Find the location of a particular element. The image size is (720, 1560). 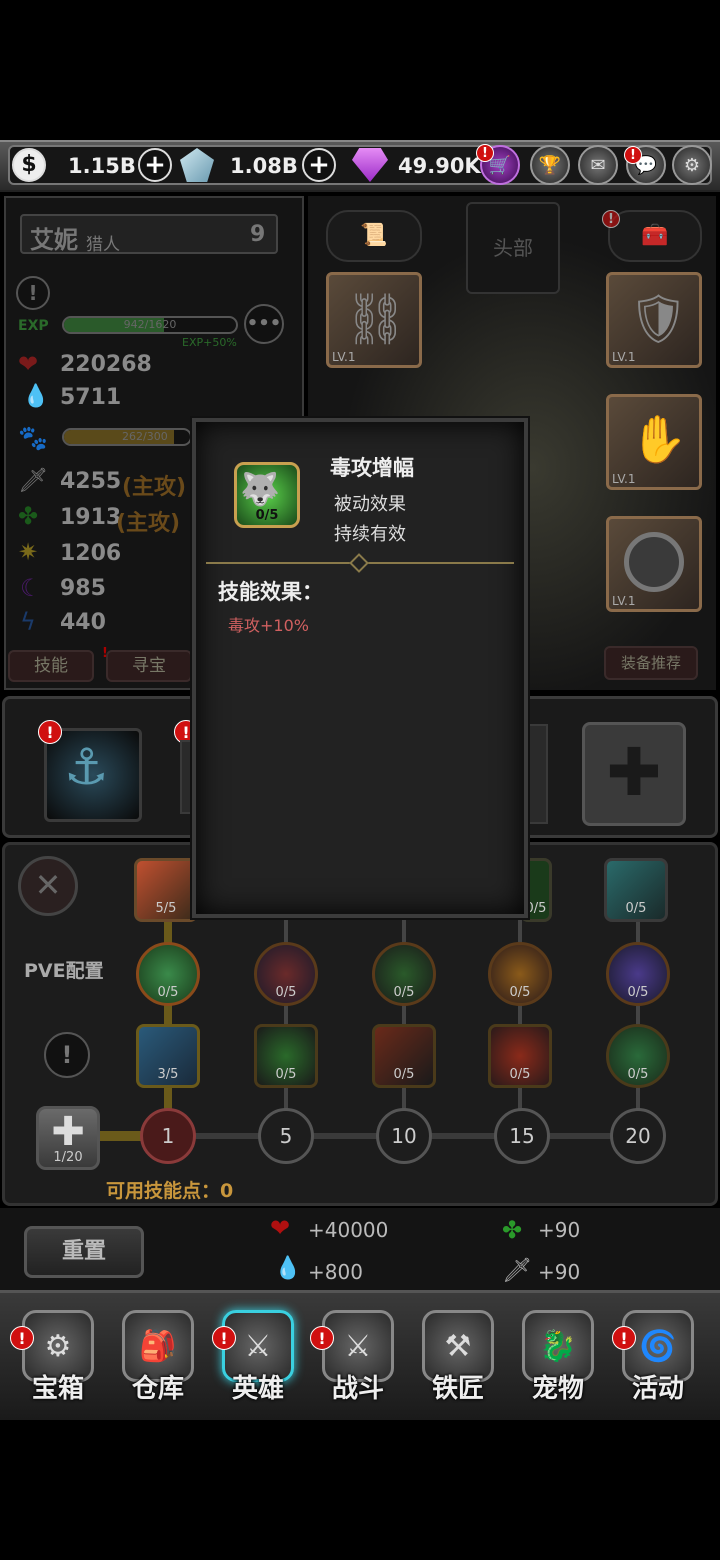

scroll-icon: 📜 is located at coordinates (374, 235).